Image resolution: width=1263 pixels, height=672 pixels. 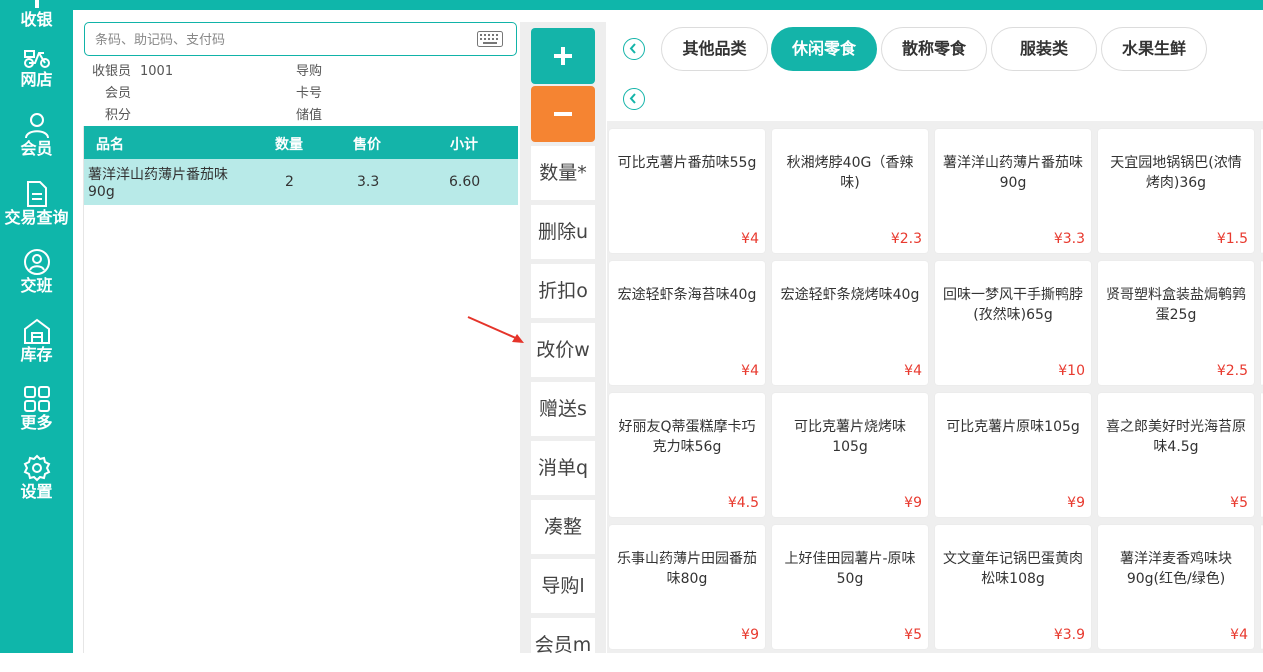 What do you see at coordinates (687, 569) in the screenshot?
I see `product-name: 乐事山药薄片田园番茄味80g` at bounding box center [687, 569].